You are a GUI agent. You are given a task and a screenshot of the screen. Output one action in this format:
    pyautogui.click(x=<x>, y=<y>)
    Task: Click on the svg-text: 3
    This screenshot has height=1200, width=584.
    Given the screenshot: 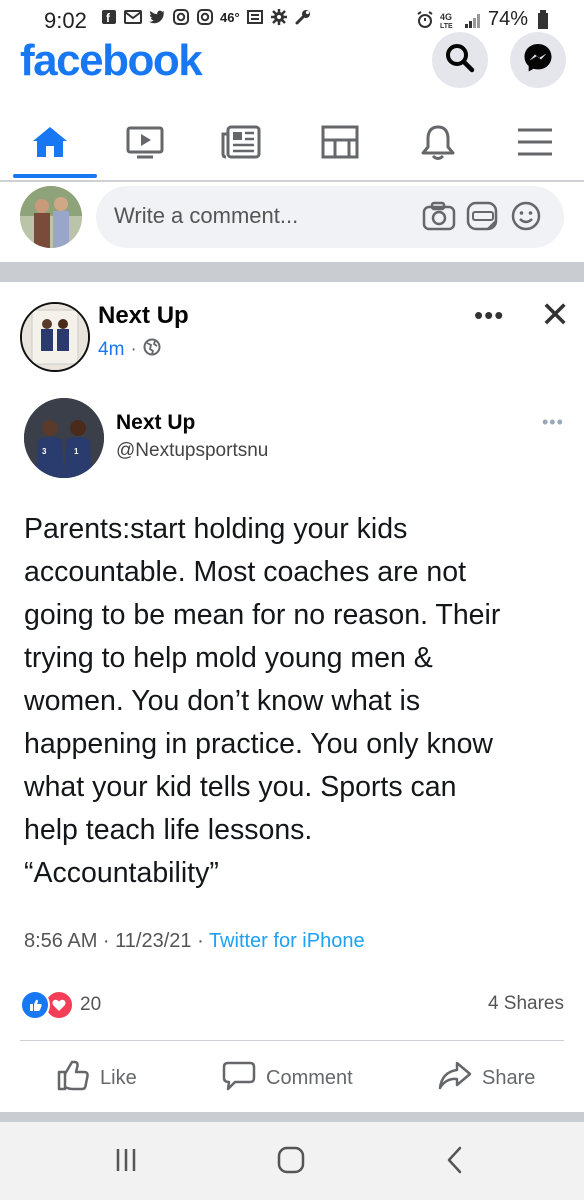 What is the action you would take?
    pyautogui.click(x=44, y=451)
    